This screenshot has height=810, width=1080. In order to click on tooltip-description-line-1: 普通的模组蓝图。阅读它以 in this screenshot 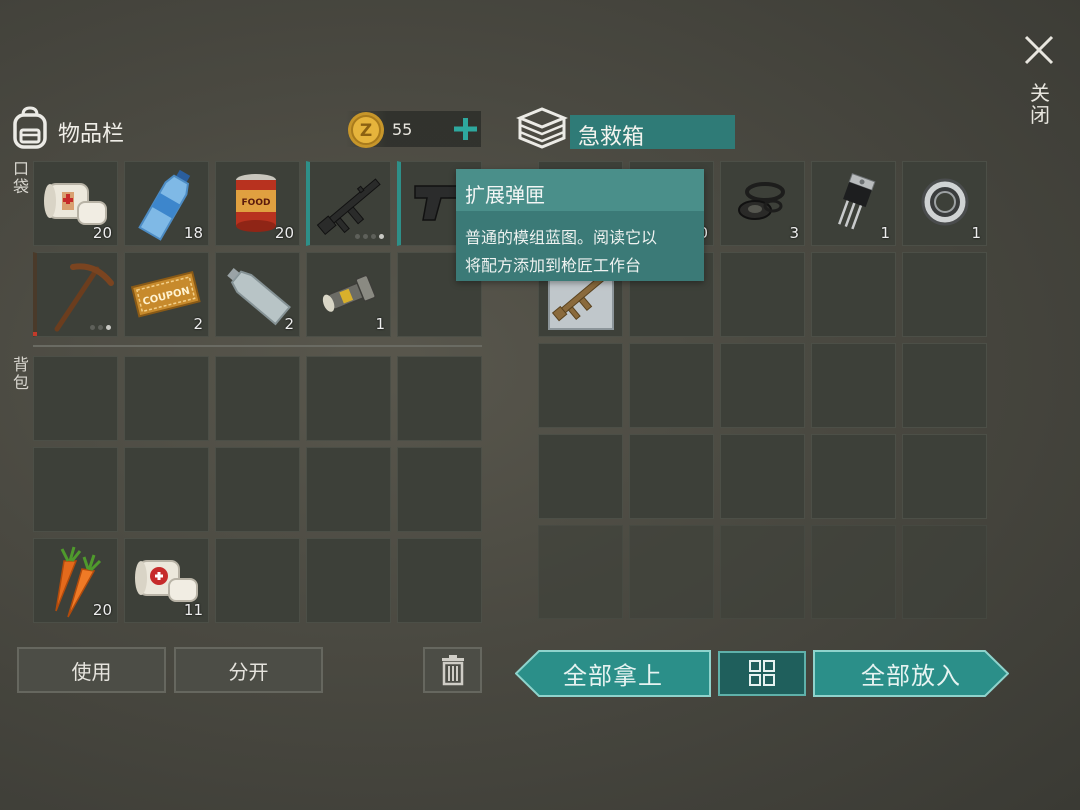, I will do `click(561, 237)`.